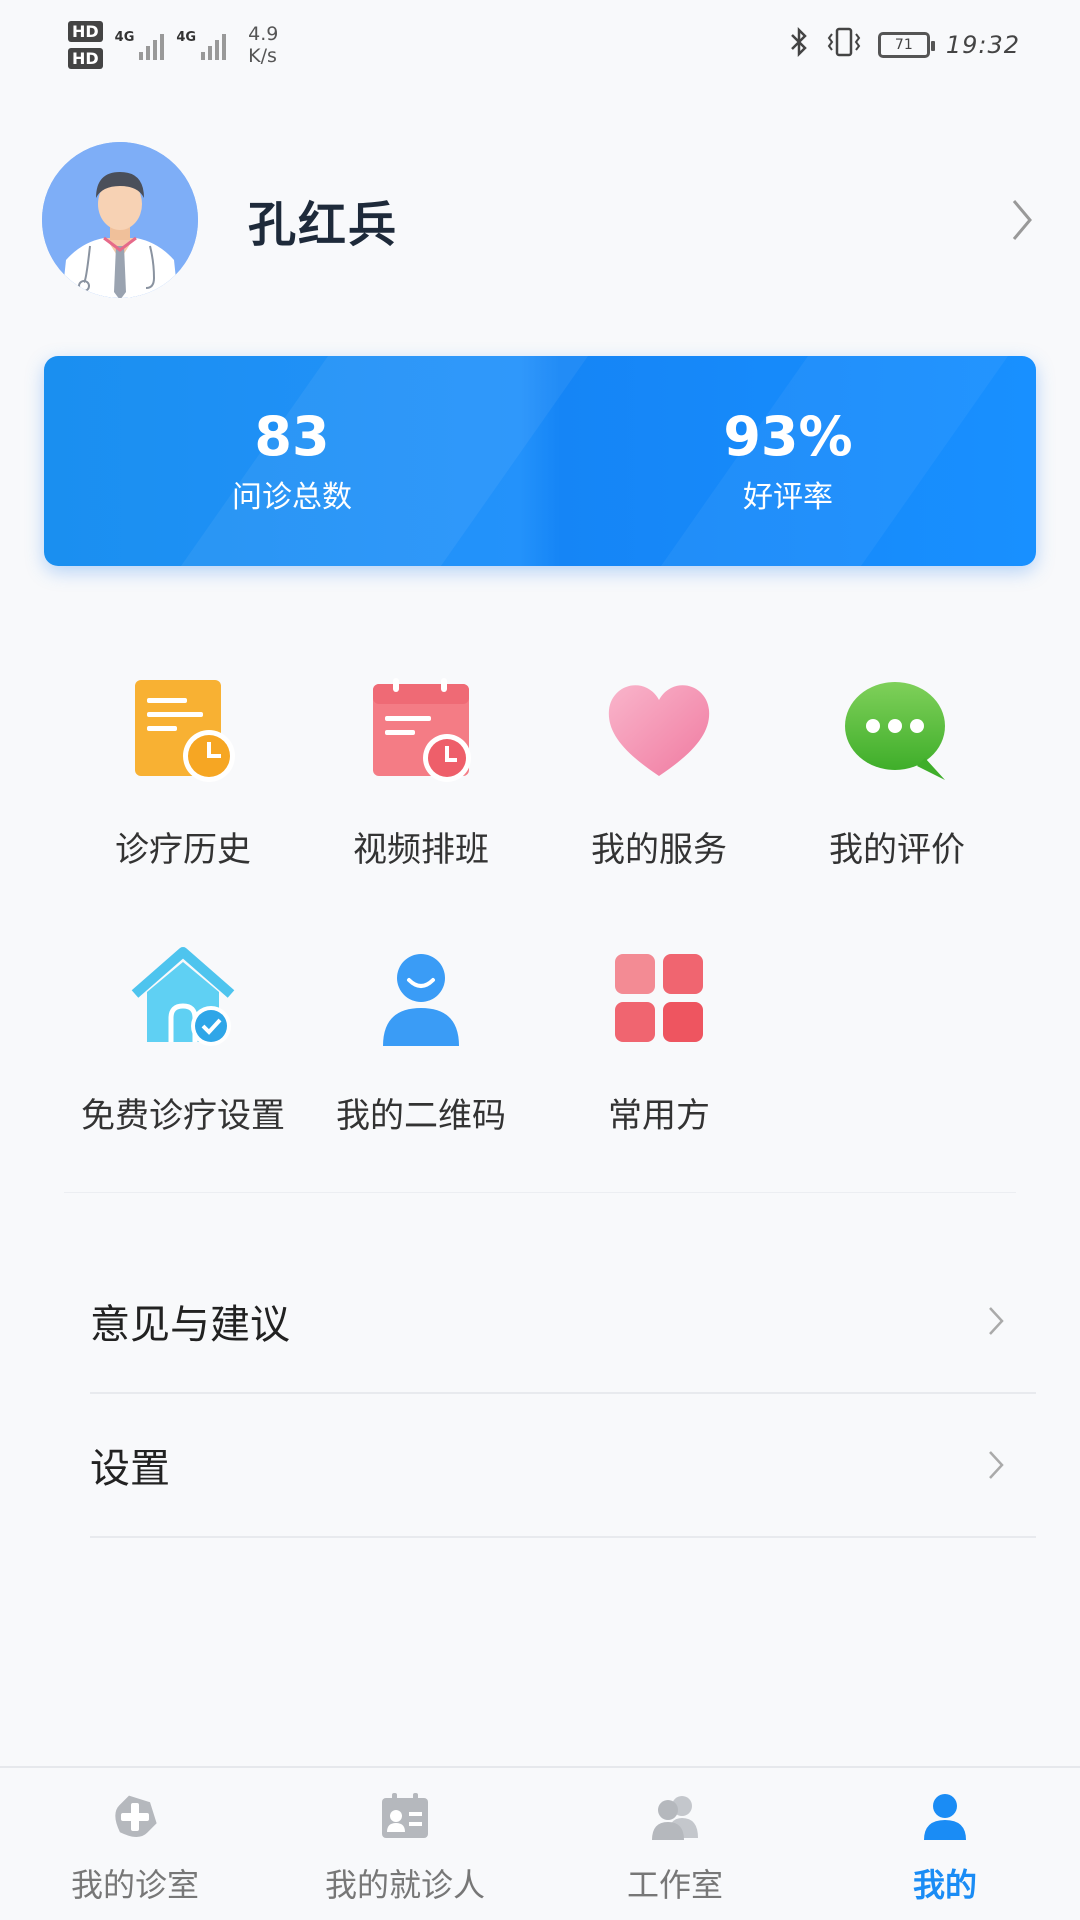 The height and width of the screenshot is (1920, 1080). I want to click on chat-bubble-icon, so click(897, 732).